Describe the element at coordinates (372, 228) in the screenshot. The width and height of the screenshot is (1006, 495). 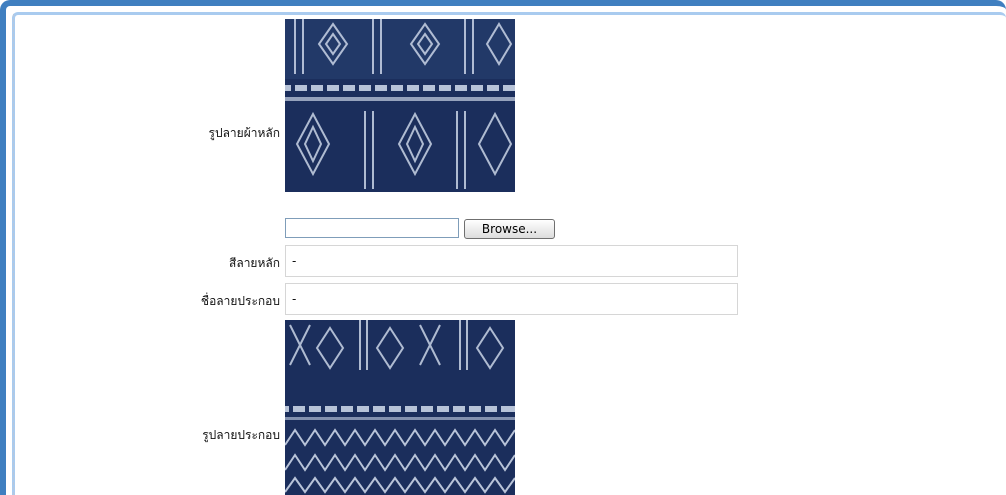
I see `file-path-input` at that location.